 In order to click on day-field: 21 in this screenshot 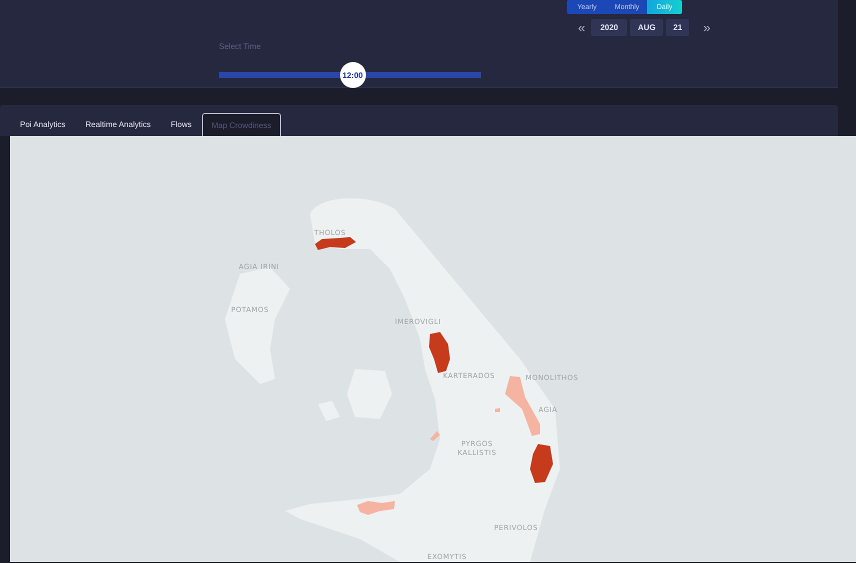, I will do `click(678, 27)`.